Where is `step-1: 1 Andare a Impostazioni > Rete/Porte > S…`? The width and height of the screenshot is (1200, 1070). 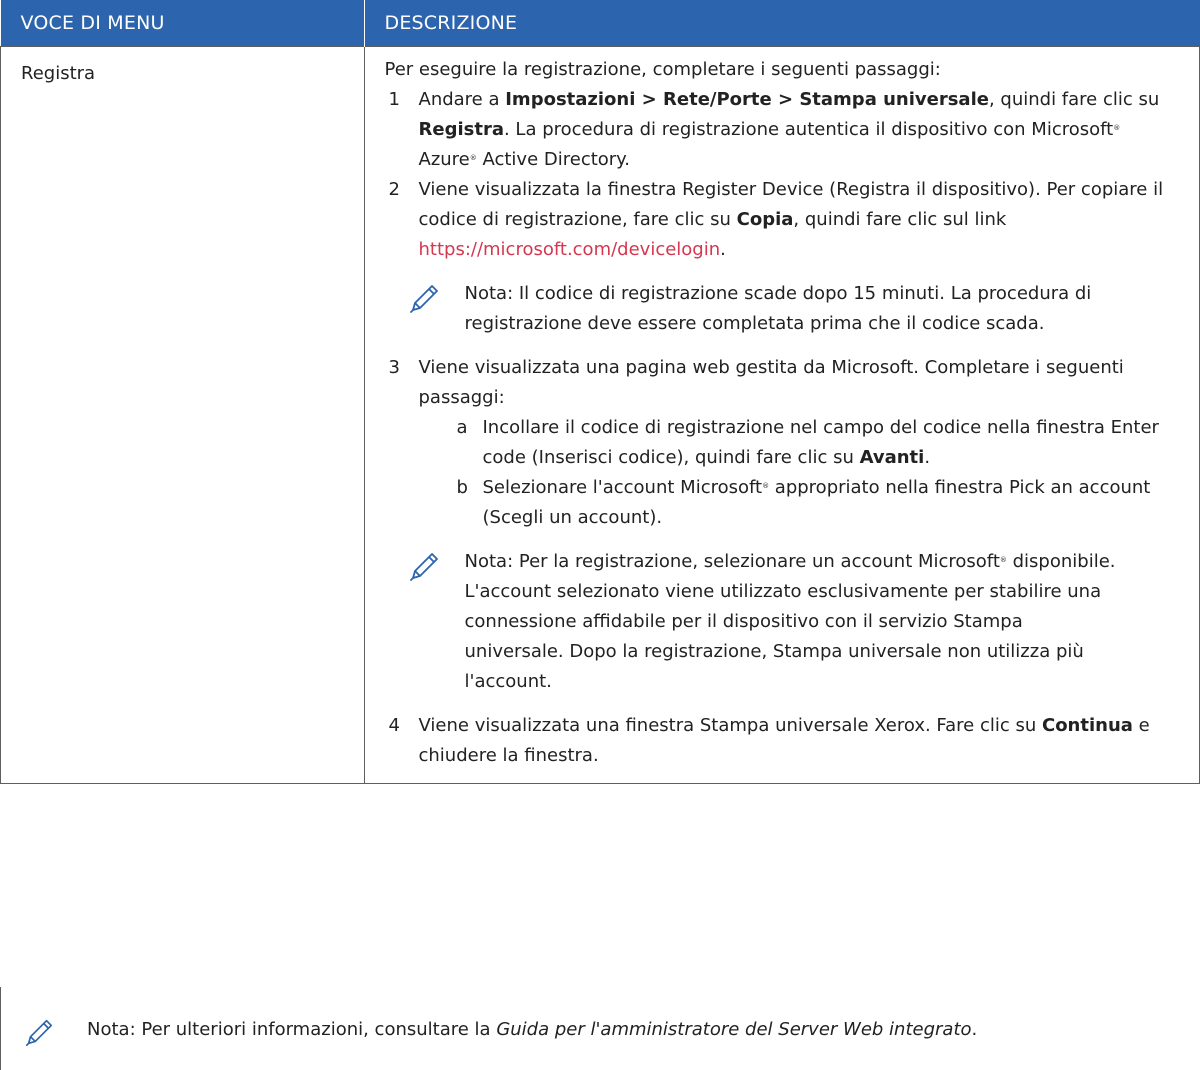 step-1: 1 Andare a Impostazioni > Rete/Porte > S… is located at coordinates (782, 130).